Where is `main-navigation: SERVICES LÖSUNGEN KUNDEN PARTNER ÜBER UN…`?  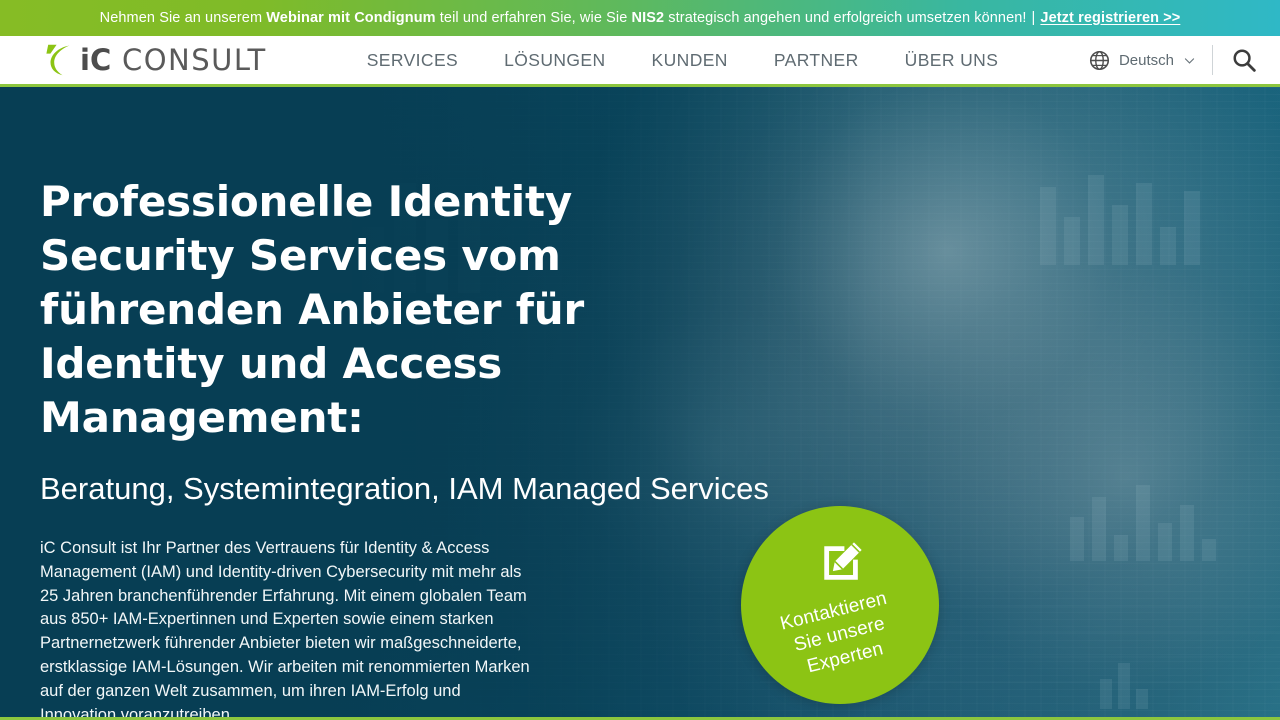
main-navigation: SERVICES LÖSUNGEN KUNDEN PARTNER ÜBER UN… is located at coordinates (683, 60).